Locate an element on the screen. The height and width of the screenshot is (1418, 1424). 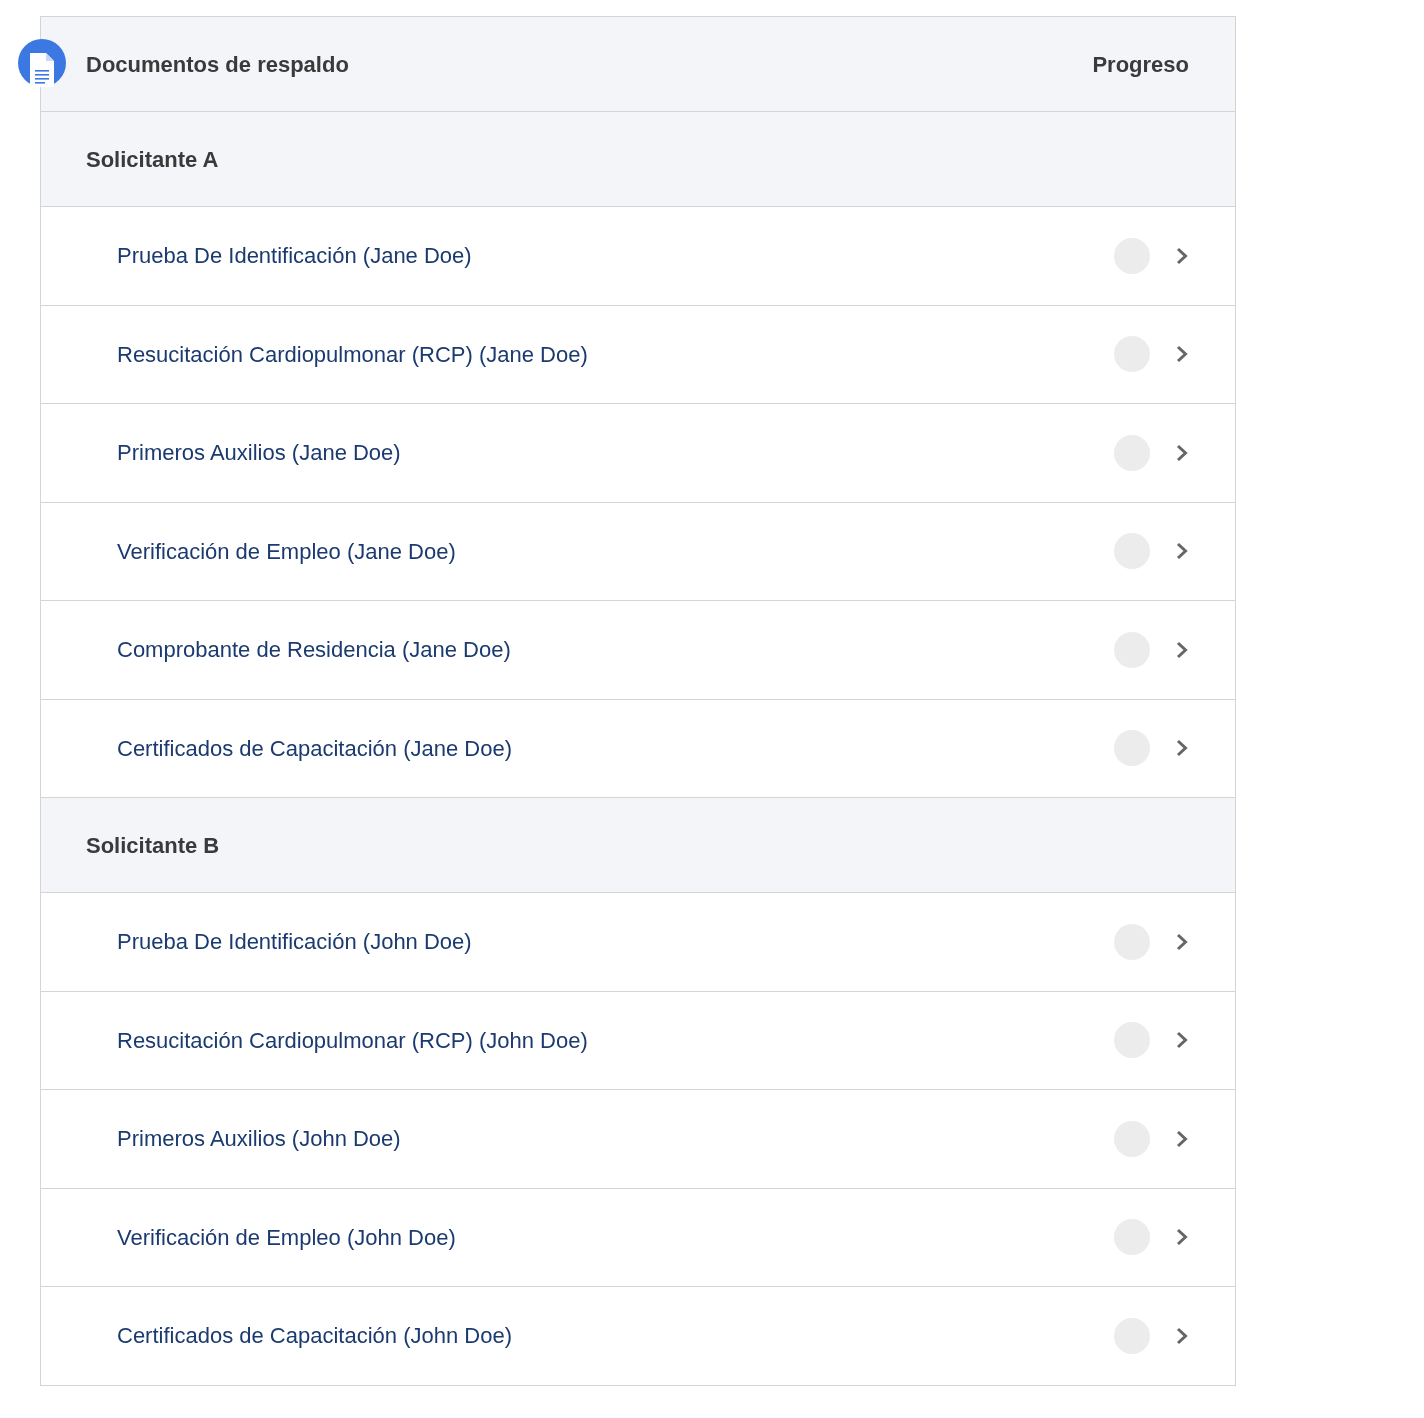
card-title: Documentos de respaldo is located at coordinates (217, 64).